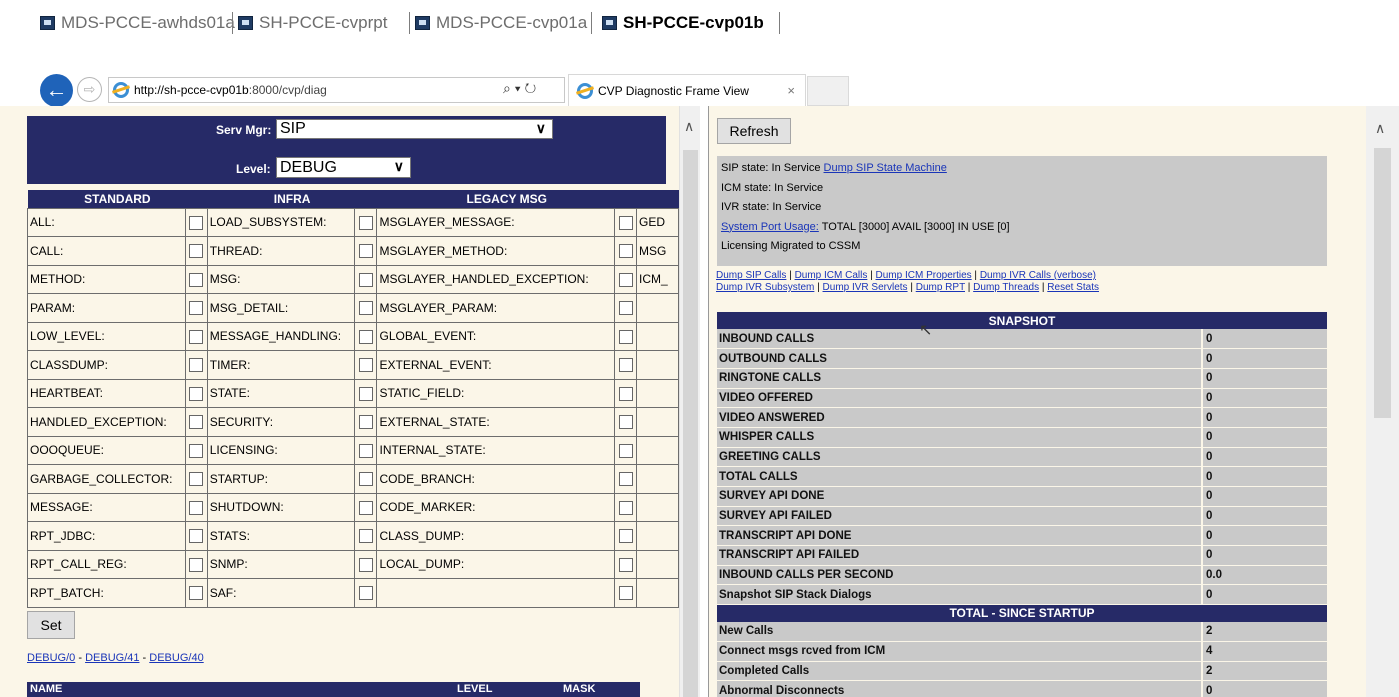 This screenshot has height=697, width=1399. I want to click on set-button: Set, so click(51, 625).